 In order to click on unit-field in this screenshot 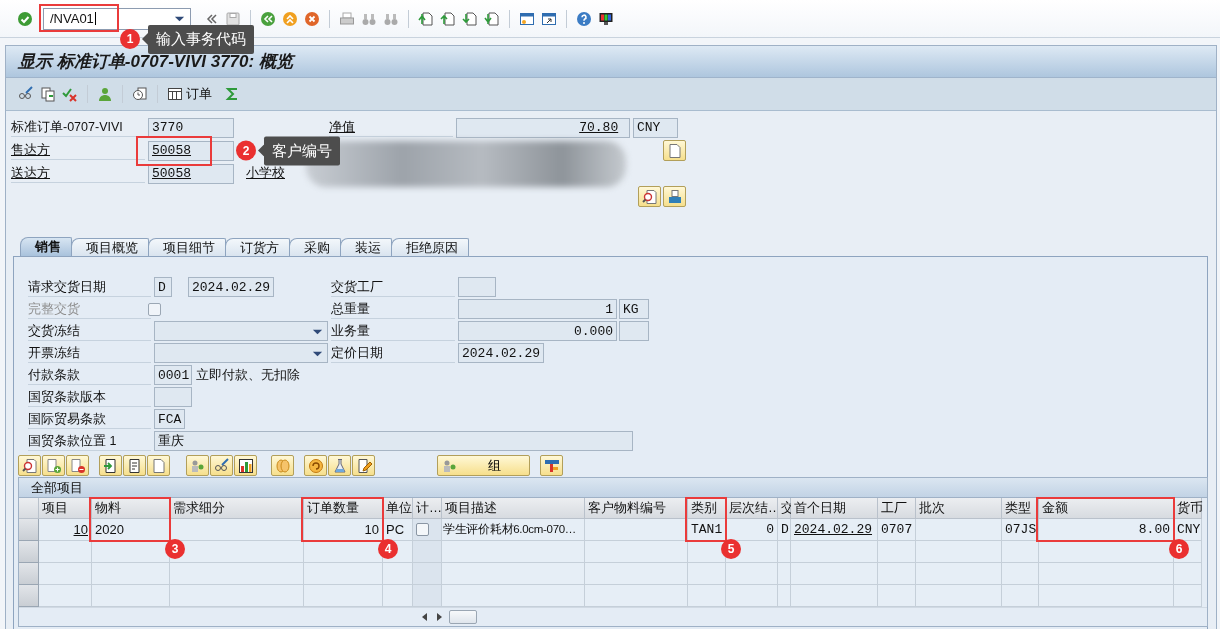, I will do `click(634, 331)`.